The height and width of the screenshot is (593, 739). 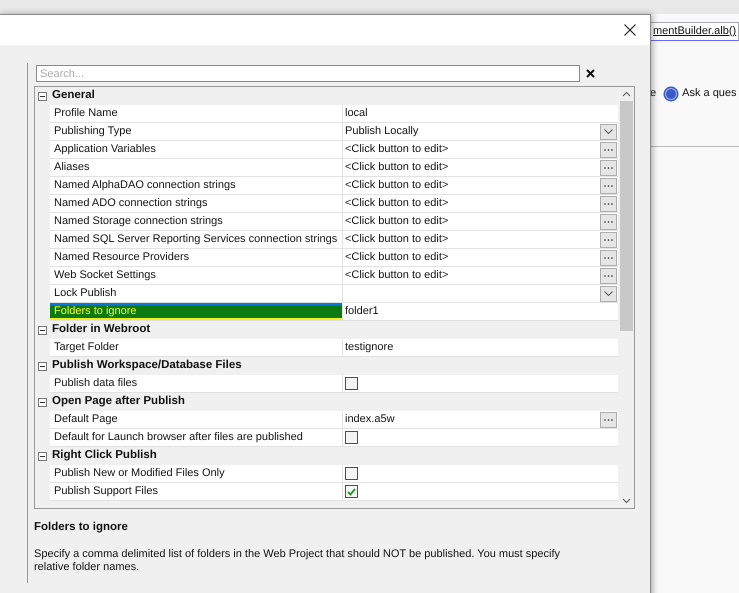 I want to click on property-name: Named Resource Providers, so click(x=196, y=258).